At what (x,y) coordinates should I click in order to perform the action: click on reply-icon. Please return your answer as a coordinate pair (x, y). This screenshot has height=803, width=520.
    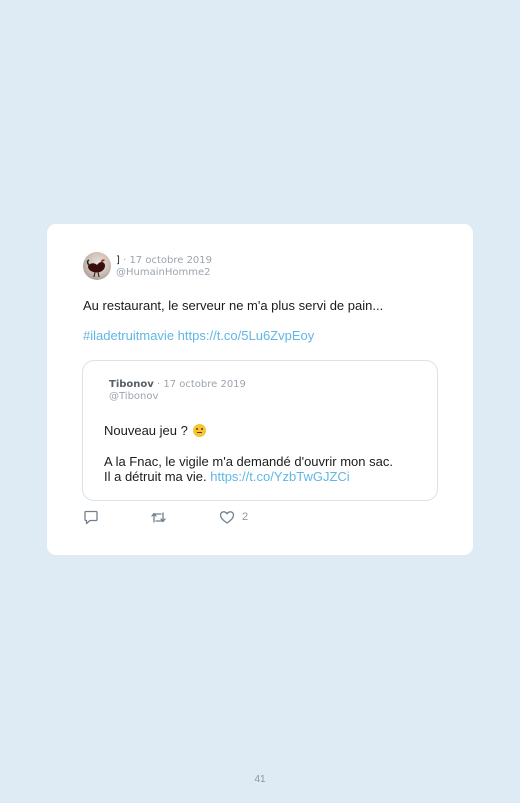
    Looking at the image, I should click on (91, 517).